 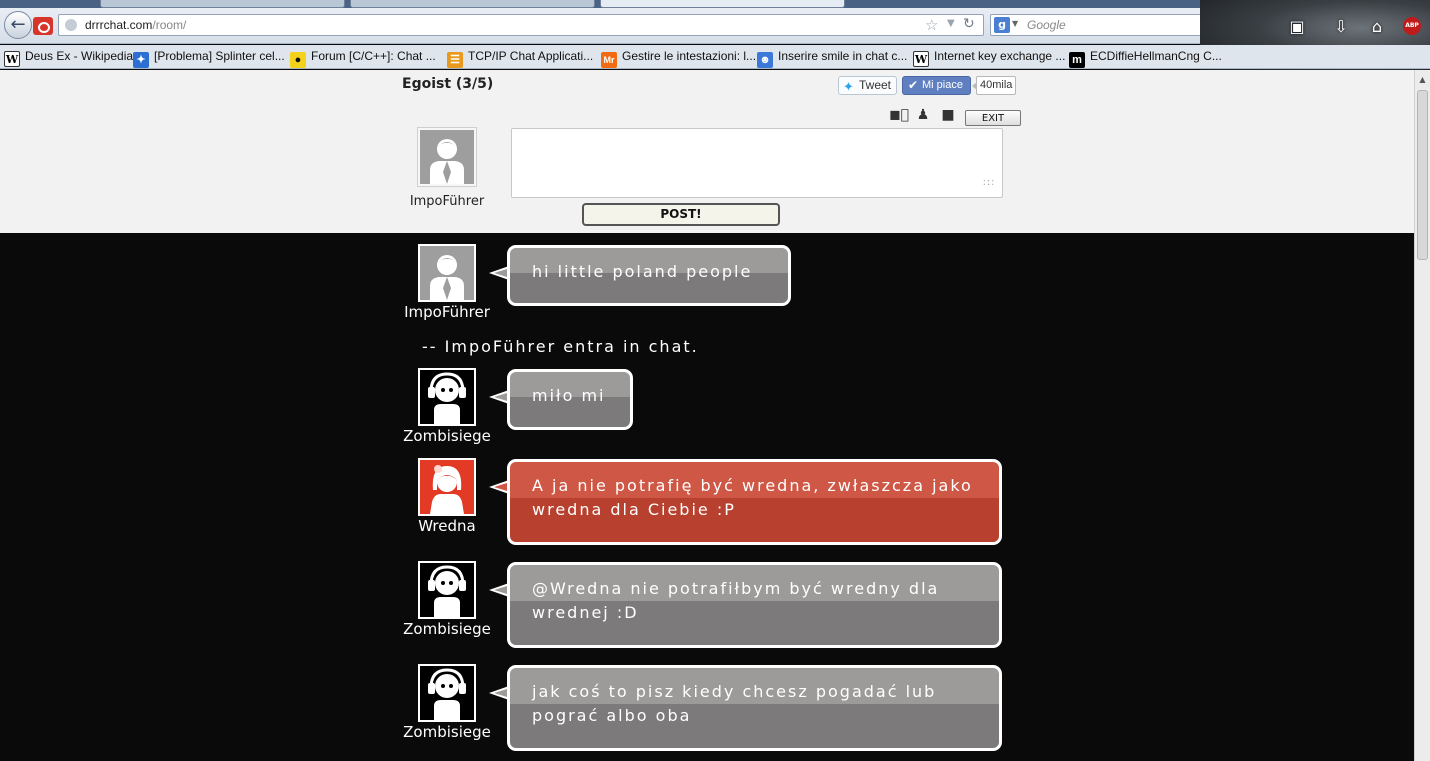 I want to click on site-favicon-icon: Mr, so click(x=609, y=60).